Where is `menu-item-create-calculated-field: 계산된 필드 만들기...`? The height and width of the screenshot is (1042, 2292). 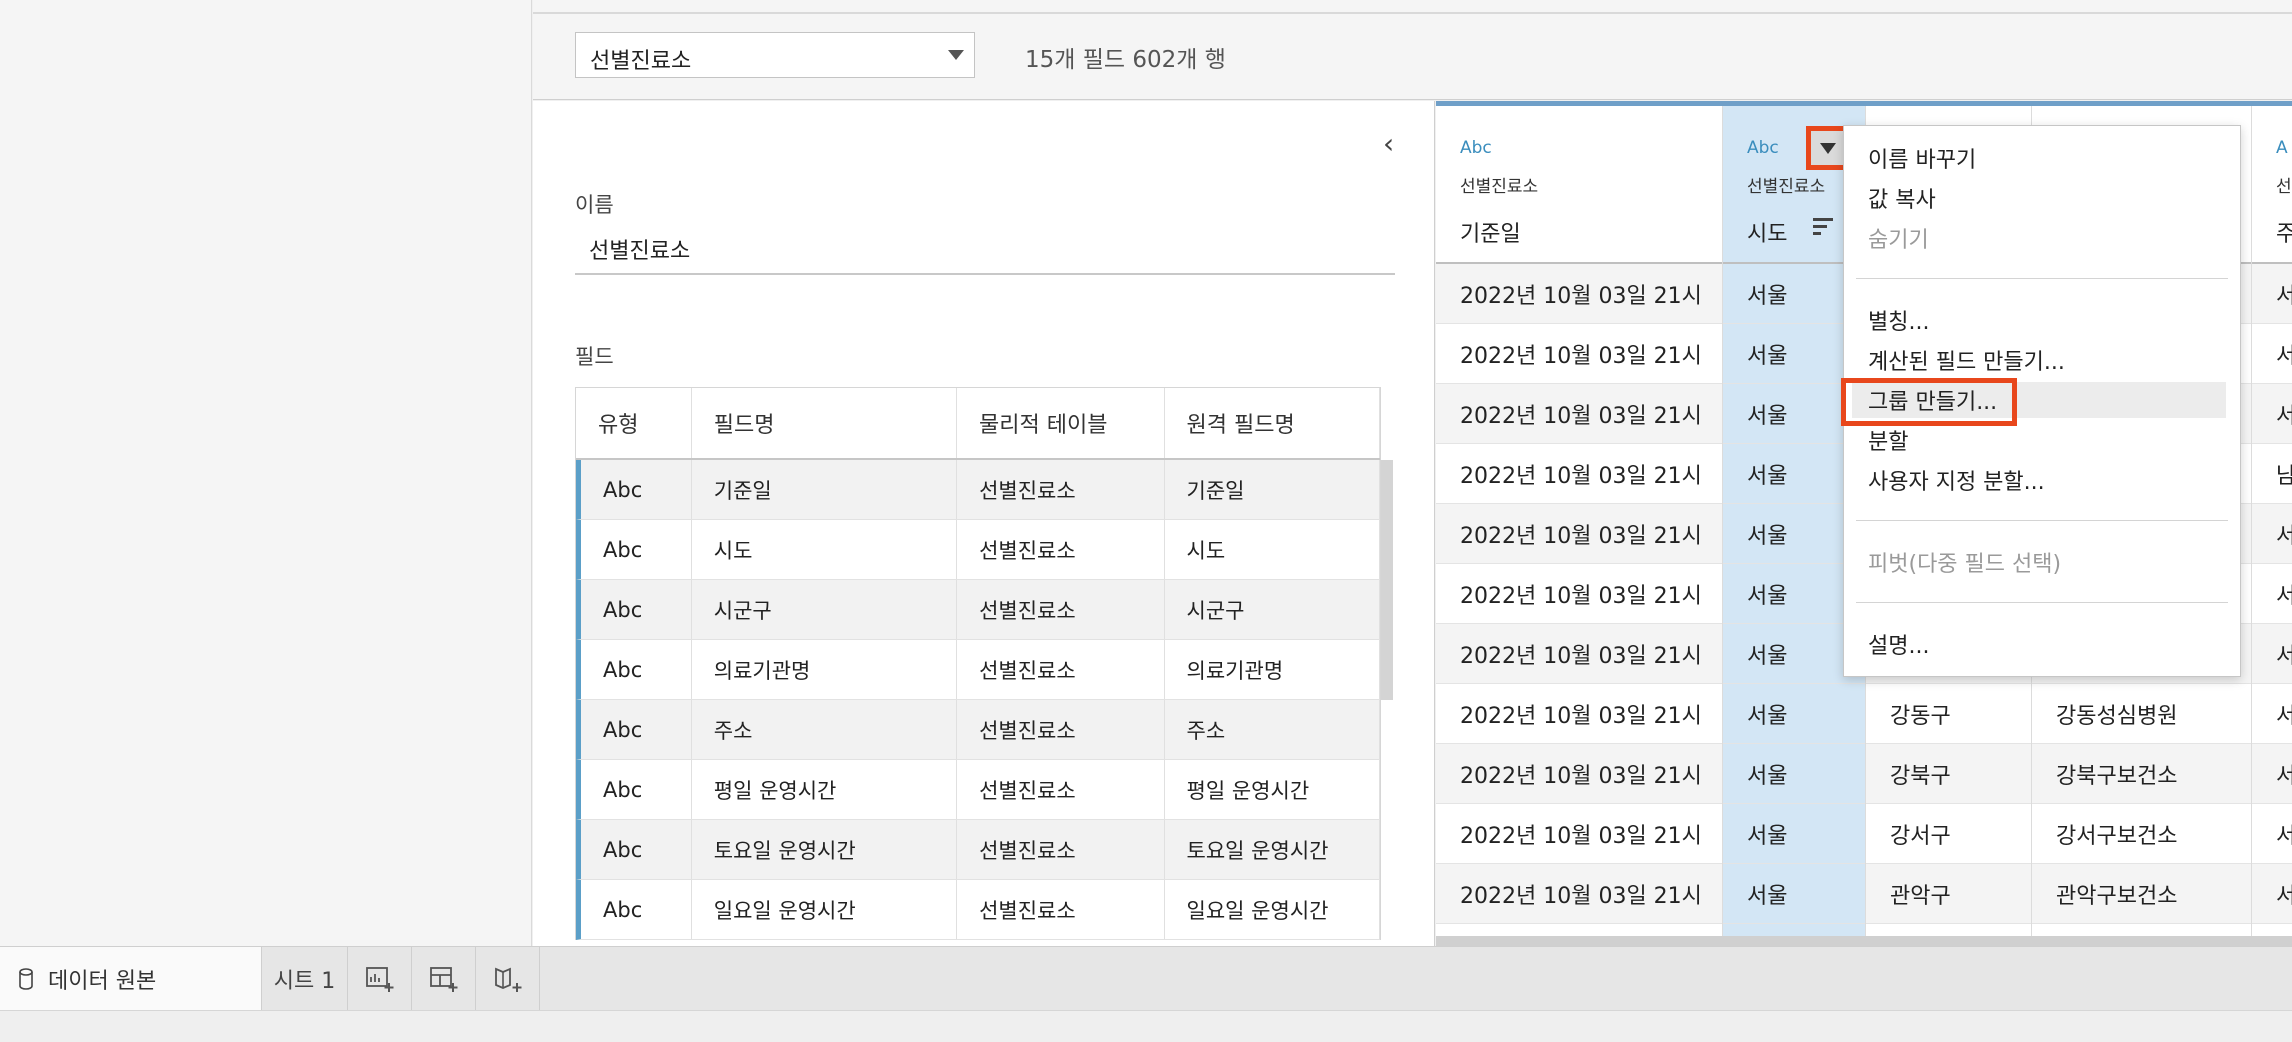
menu-item-create-calculated-field: 계산된 필드 만들기... is located at coordinates (1966, 360).